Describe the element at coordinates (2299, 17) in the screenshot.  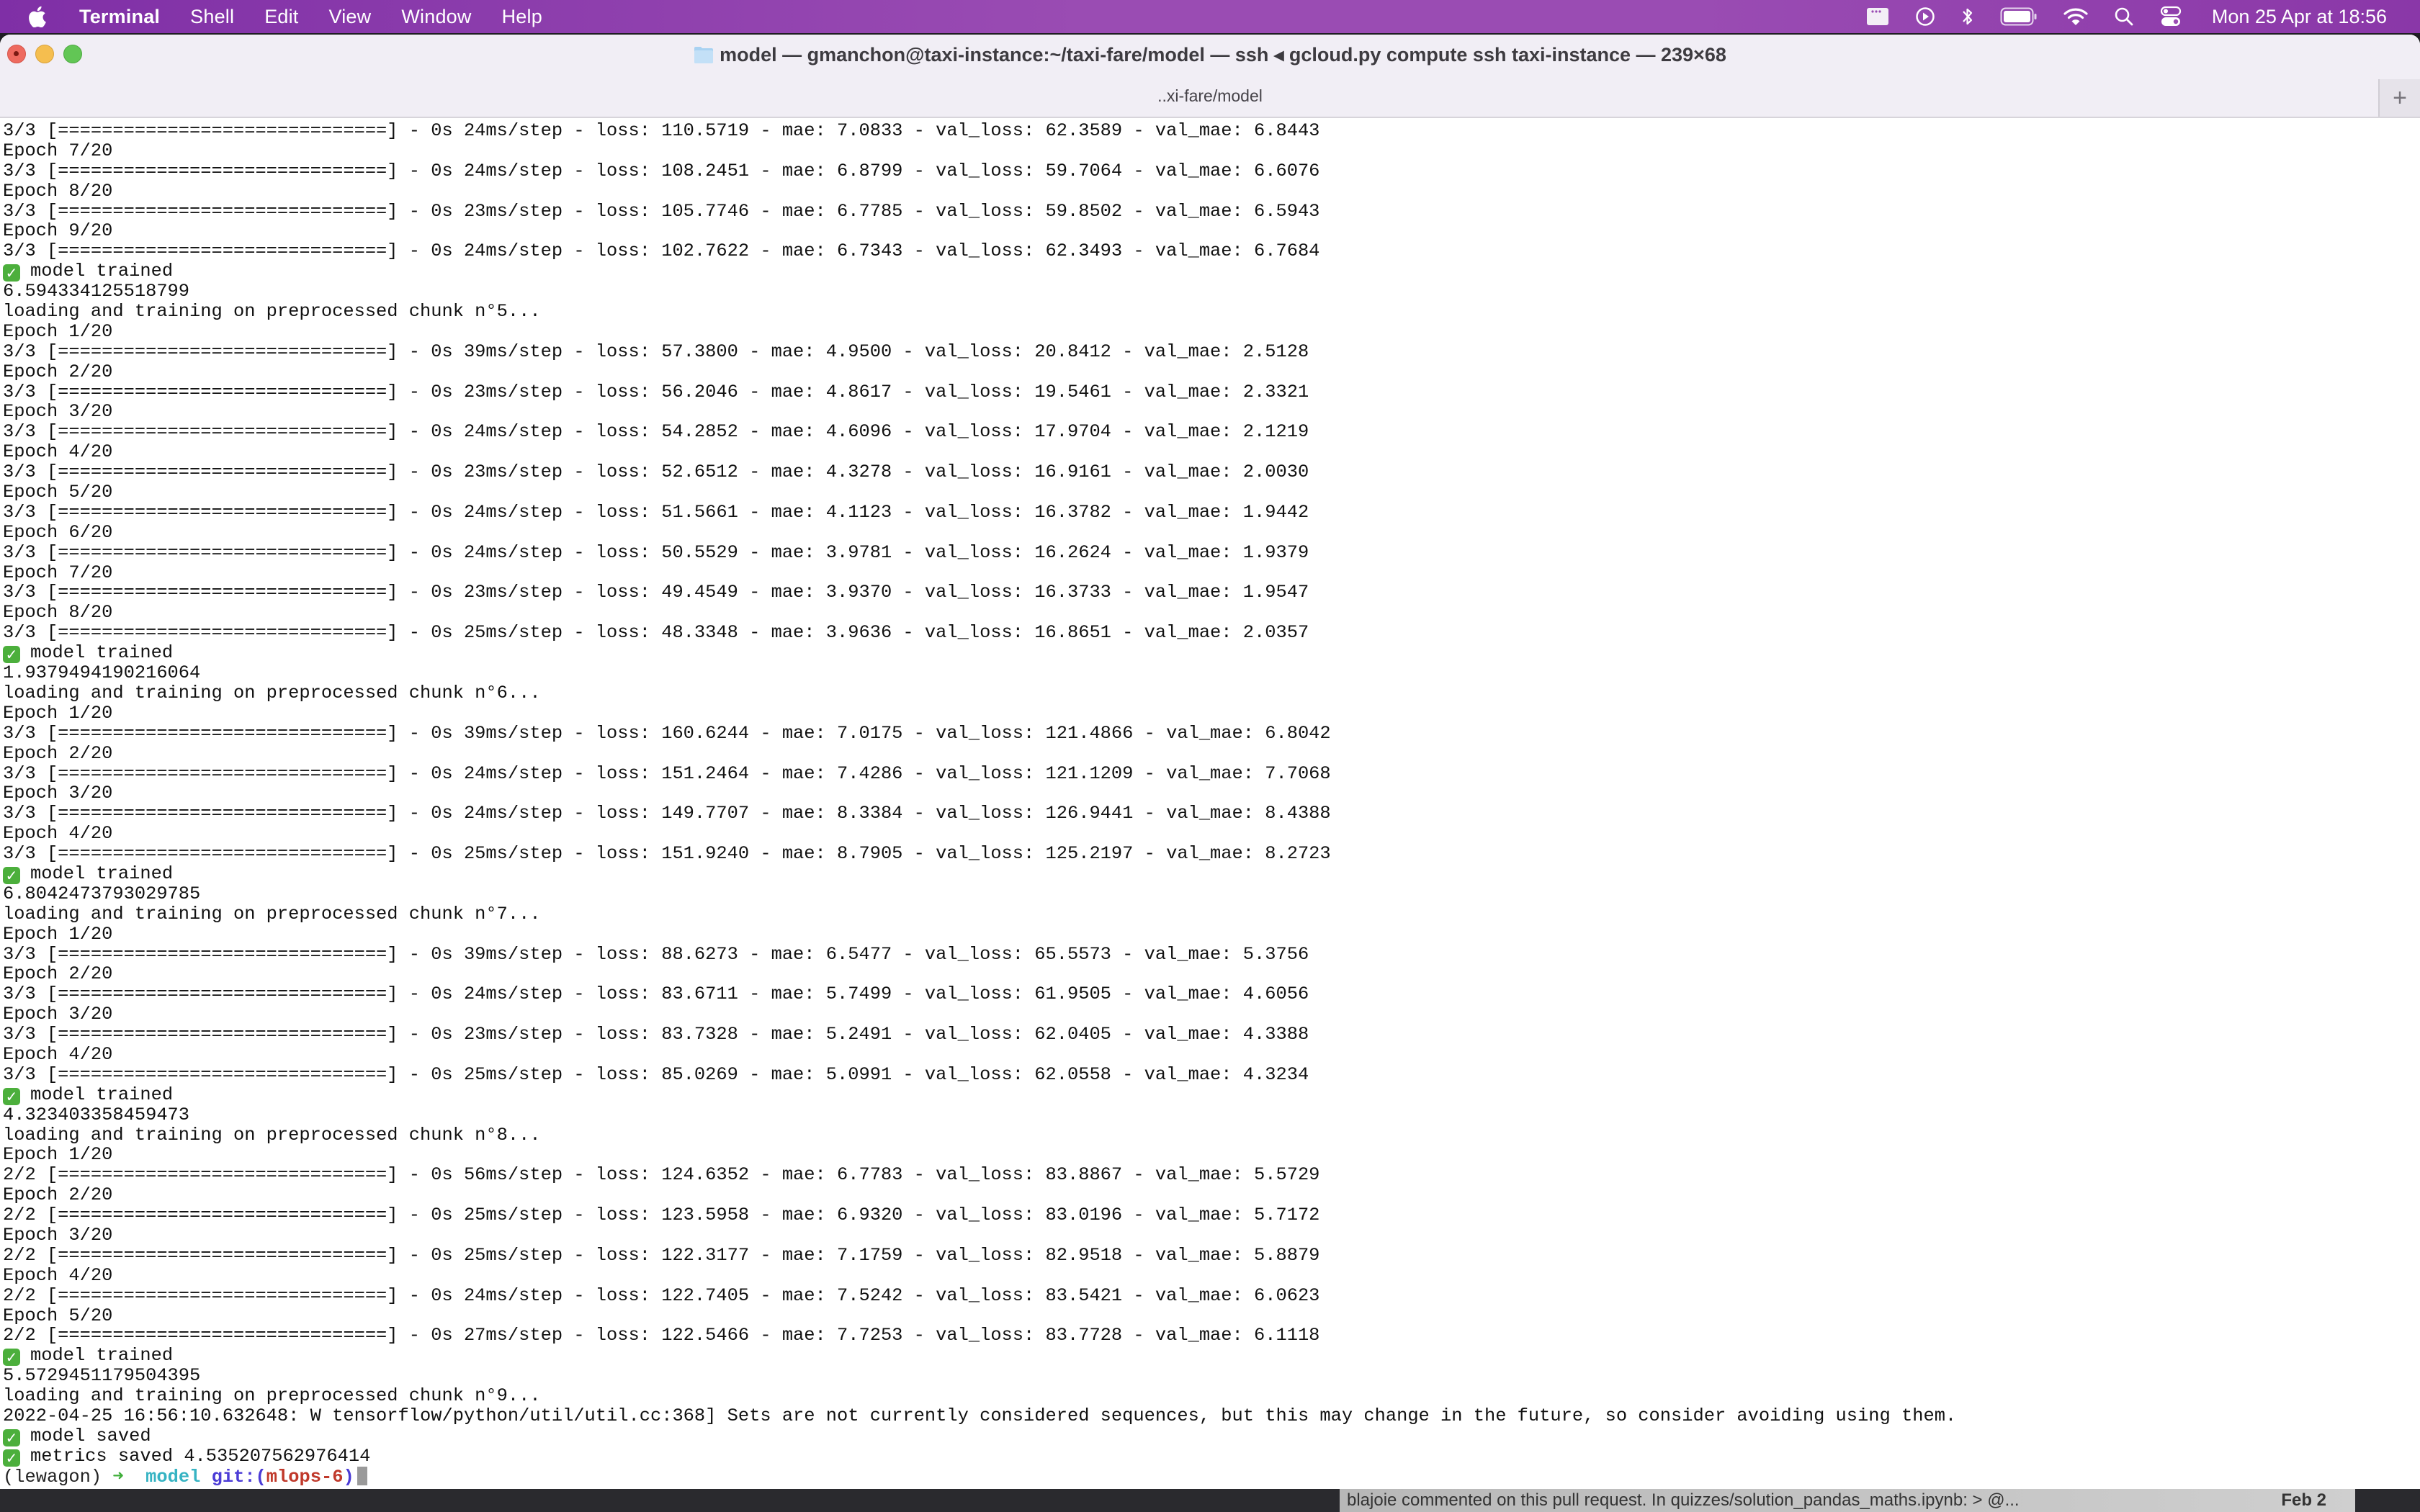
I see `menubar-clock: Mon 25 Apr at 18:56` at that location.